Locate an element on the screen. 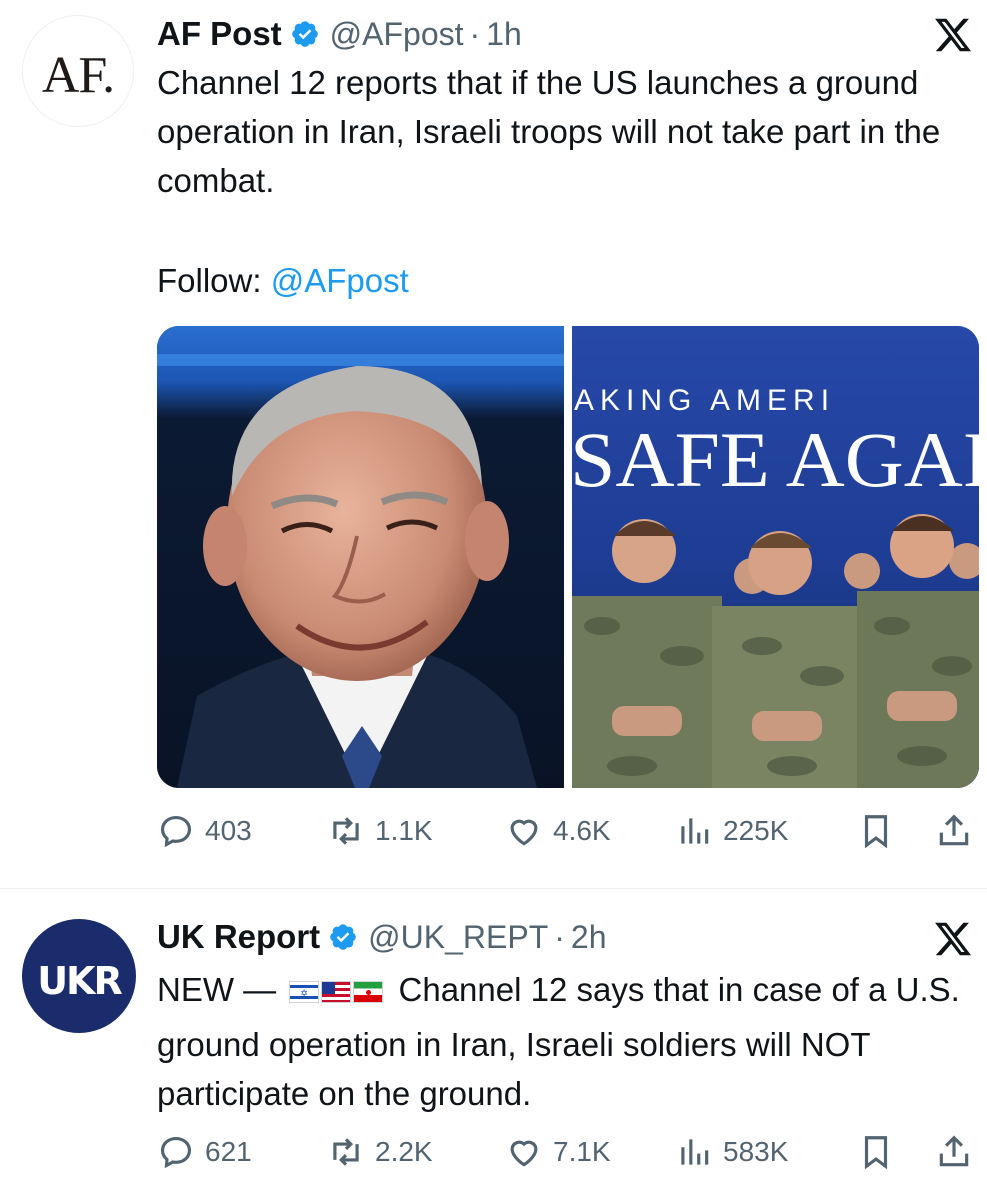 Image resolution: width=987 pixels, height=1200 pixels. reply-count: 621 is located at coordinates (228, 1151).